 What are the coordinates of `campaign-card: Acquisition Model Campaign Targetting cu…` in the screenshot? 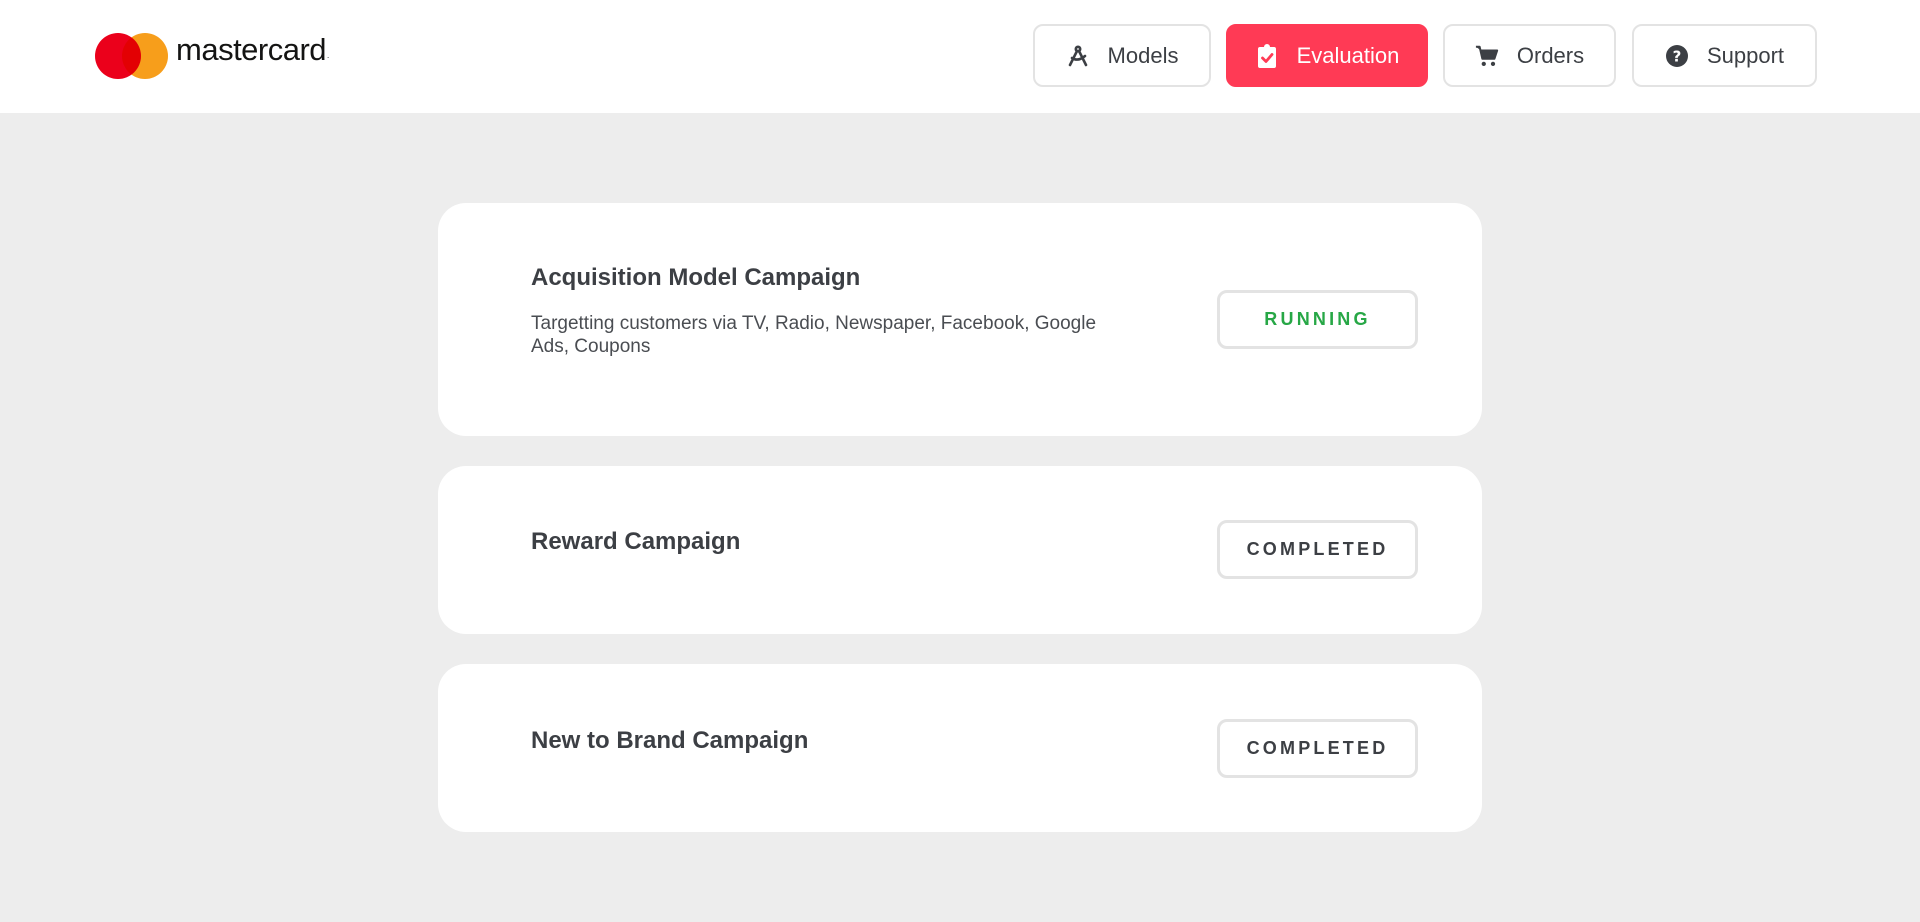 It's located at (960, 319).